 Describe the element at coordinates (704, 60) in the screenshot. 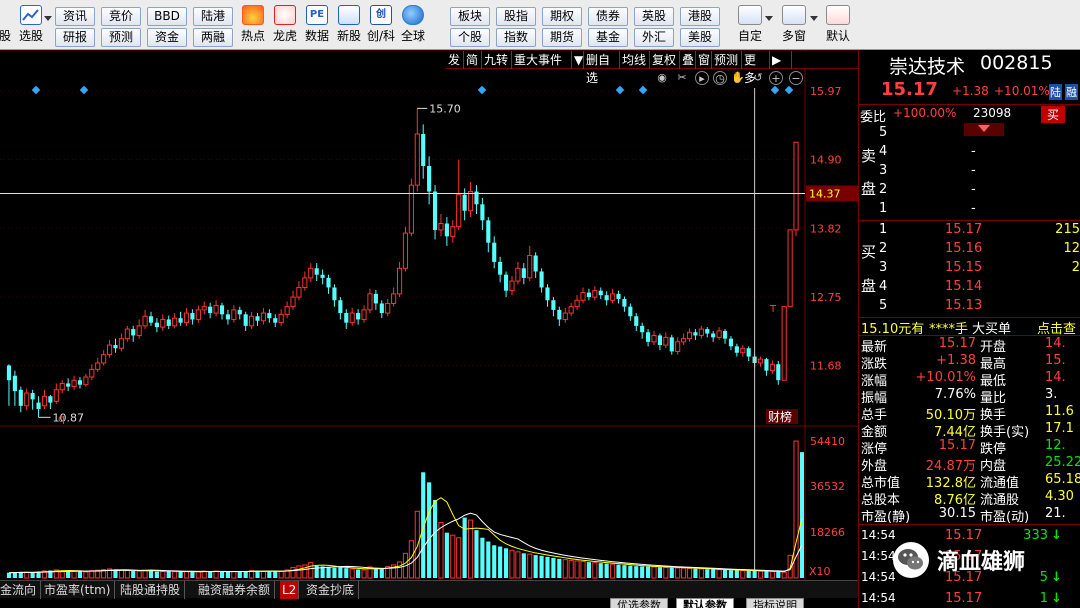

I see `chart-menu-item: 窗` at that location.